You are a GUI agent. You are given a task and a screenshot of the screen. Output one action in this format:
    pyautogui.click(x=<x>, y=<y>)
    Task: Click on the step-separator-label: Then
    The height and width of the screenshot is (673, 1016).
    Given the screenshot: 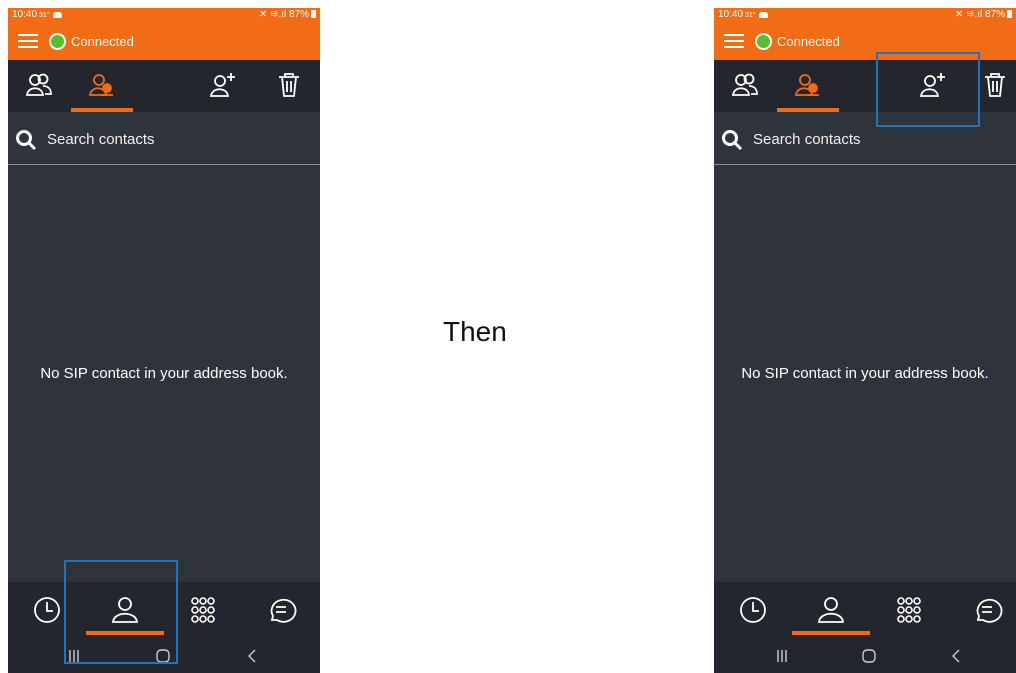 What is the action you would take?
    pyautogui.click(x=475, y=331)
    